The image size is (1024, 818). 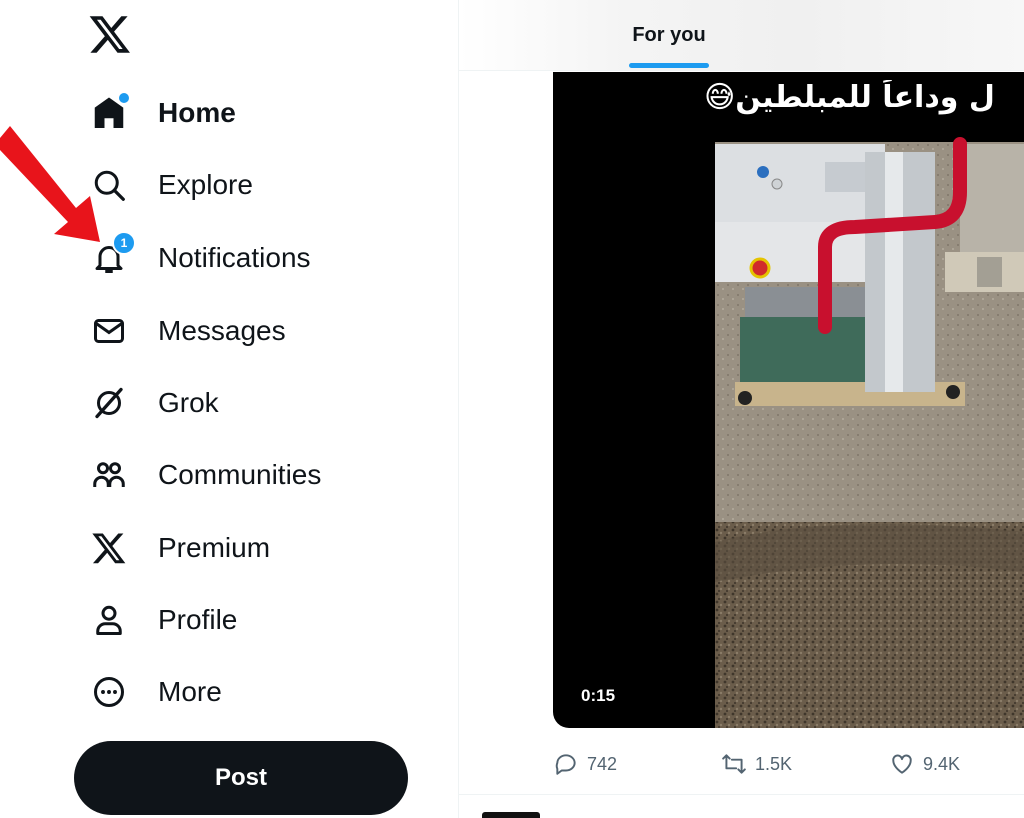 What do you see at coordinates (214, 547) in the screenshot?
I see `sidebar-item-label: Premium` at bounding box center [214, 547].